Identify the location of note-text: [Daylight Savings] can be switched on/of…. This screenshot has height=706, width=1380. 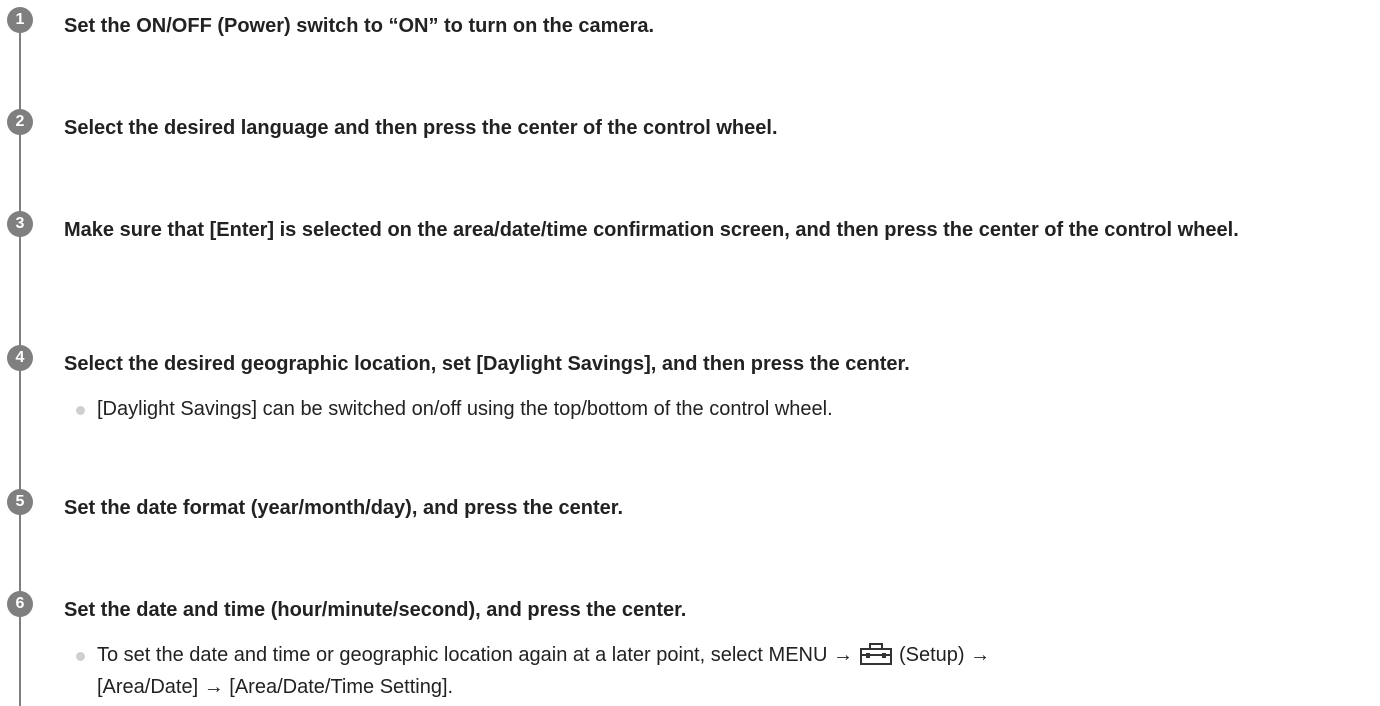
(465, 409).